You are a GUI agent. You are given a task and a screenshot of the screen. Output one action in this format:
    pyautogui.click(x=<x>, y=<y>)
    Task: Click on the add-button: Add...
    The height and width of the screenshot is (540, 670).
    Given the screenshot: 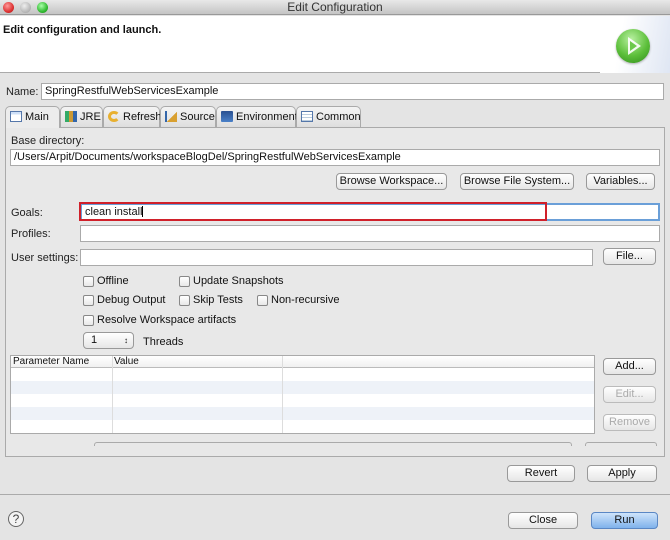 What is the action you would take?
    pyautogui.click(x=629, y=366)
    